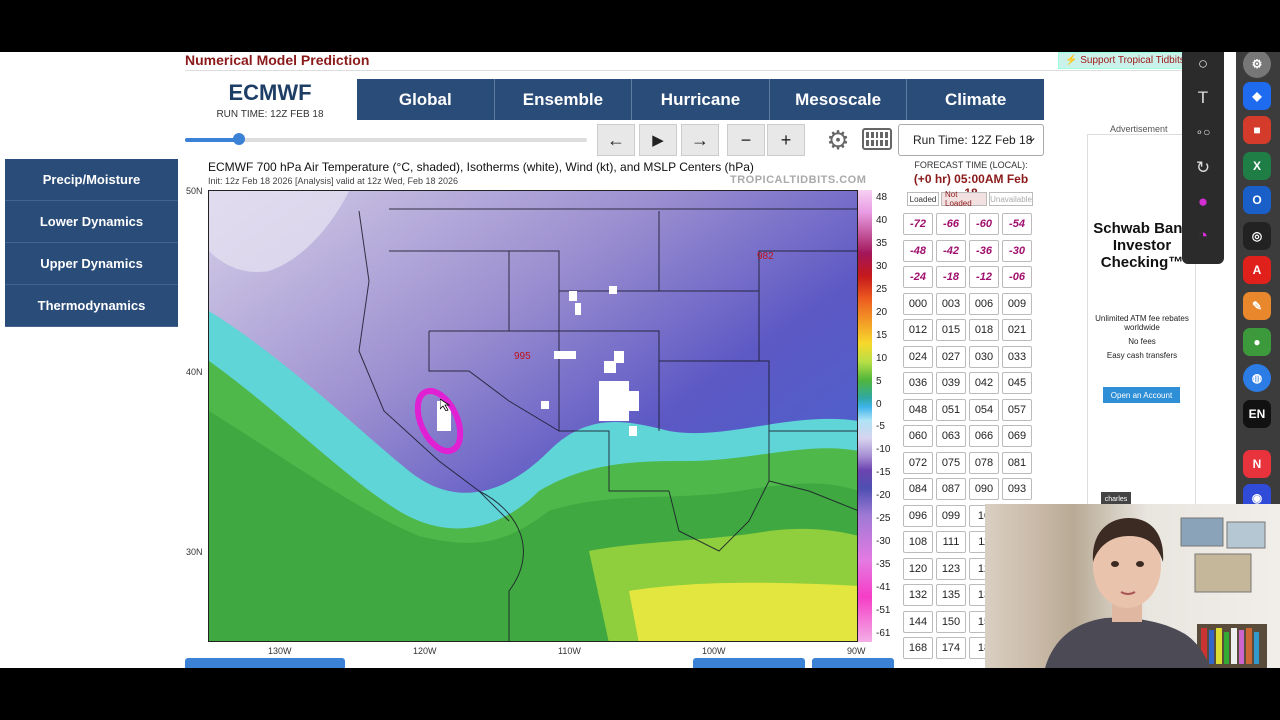 The image size is (1280, 720). What do you see at coordinates (1017, 356) in the screenshot?
I see `forecast-hour-button: 033` at bounding box center [1017, 356].